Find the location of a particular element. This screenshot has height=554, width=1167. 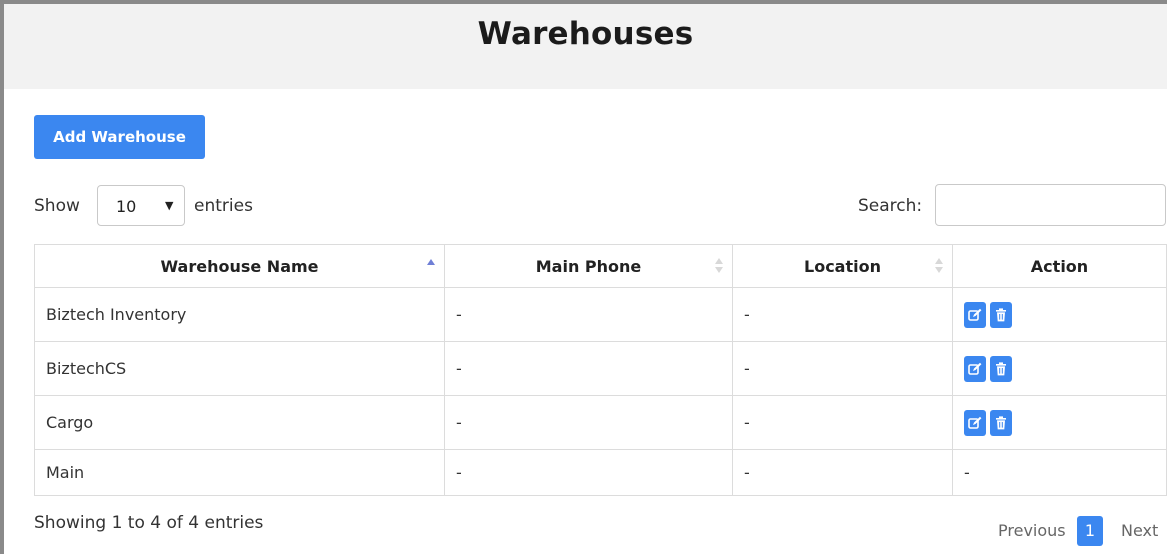

table-row: Biztech Inventory - - is located at coordinates (600, 314).